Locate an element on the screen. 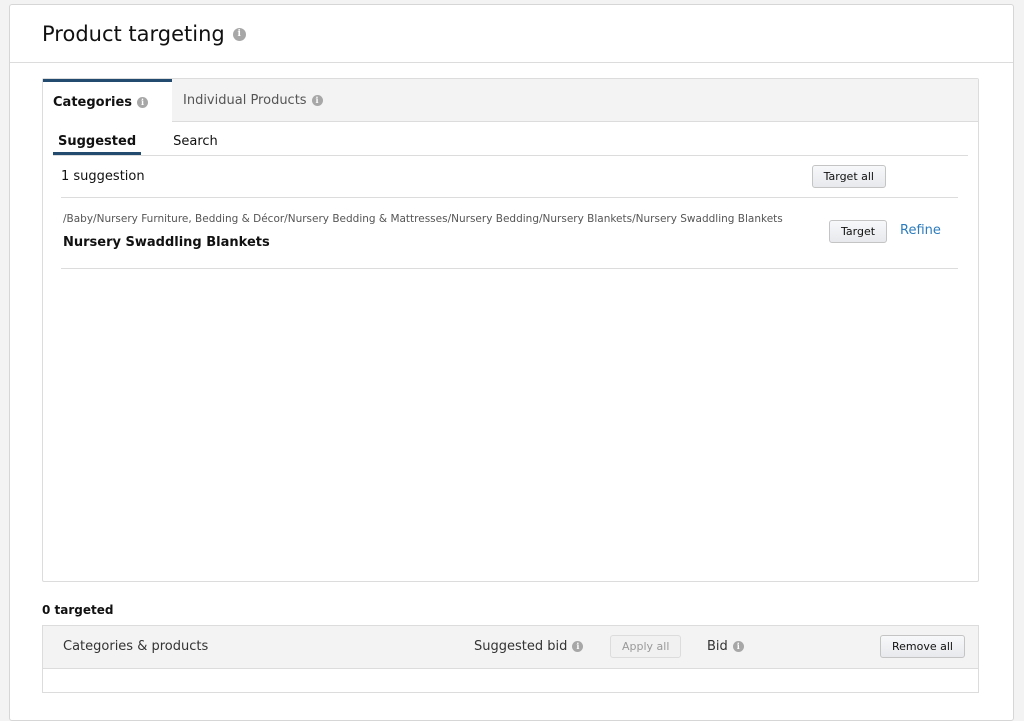 Image resolution: width=1024 pixels, height=721 pixels. panel-title: Product targeting i is located at coordinates (144, 34).